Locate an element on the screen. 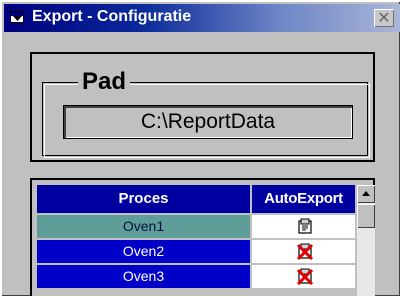  title-bar: Export - Configuratie ✕ is located at coordinates (202, 18).